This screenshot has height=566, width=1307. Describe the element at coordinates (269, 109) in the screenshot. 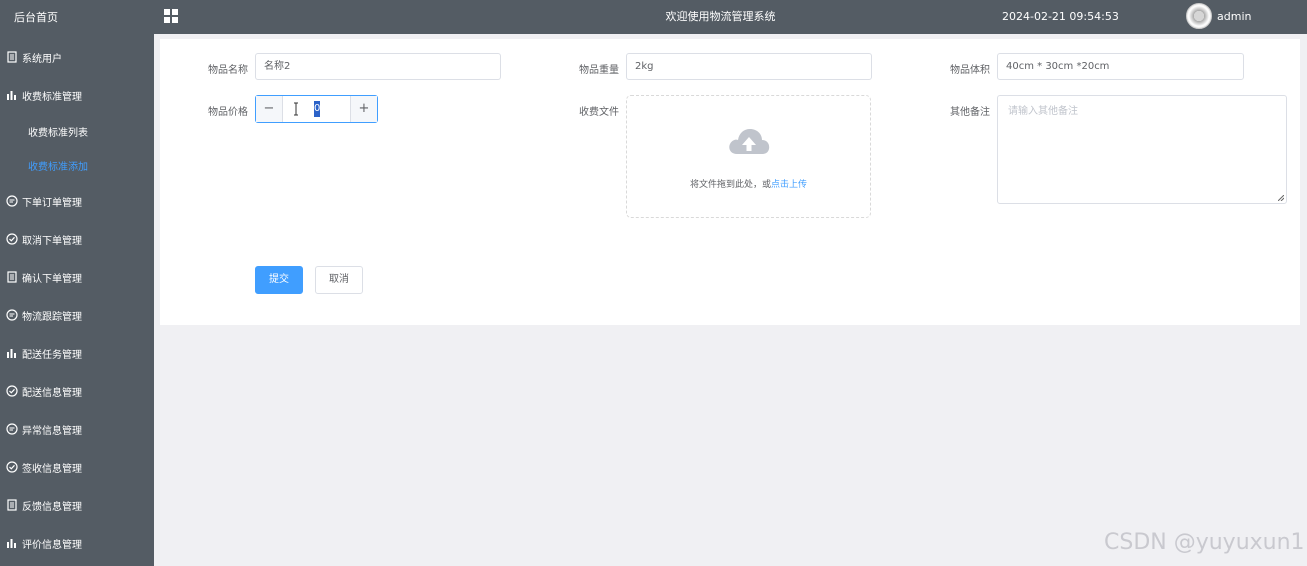

I see `decrement-button: −` at that location.